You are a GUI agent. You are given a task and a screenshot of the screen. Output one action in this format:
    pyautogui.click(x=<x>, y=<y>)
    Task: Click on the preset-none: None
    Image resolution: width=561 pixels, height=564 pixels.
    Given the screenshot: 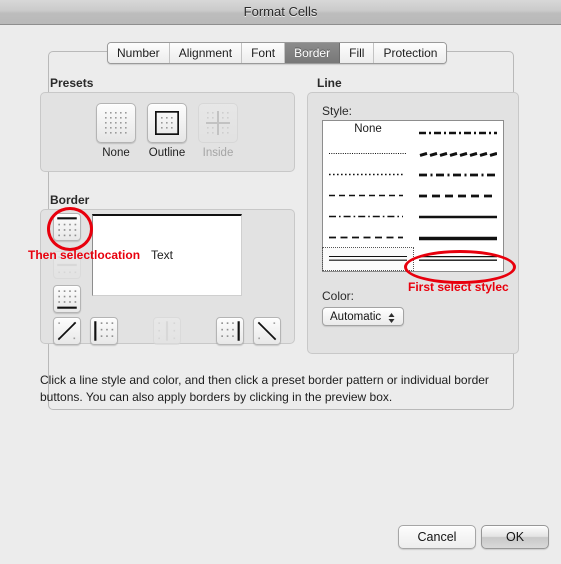 What is the action you would take?
    pyautogui.click(x=116, y=131)
    